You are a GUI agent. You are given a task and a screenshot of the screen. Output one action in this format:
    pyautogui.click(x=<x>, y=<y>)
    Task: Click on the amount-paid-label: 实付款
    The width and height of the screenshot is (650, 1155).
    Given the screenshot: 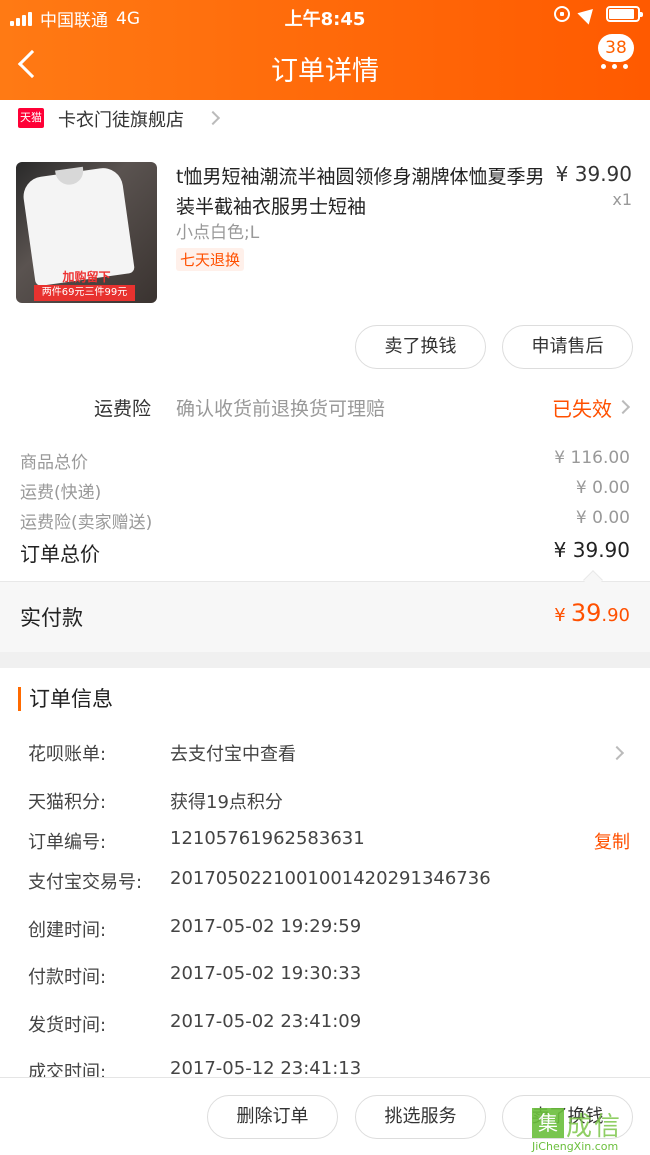 What is the action you would take?
    pyautogui.click(x=51, y=618)
    